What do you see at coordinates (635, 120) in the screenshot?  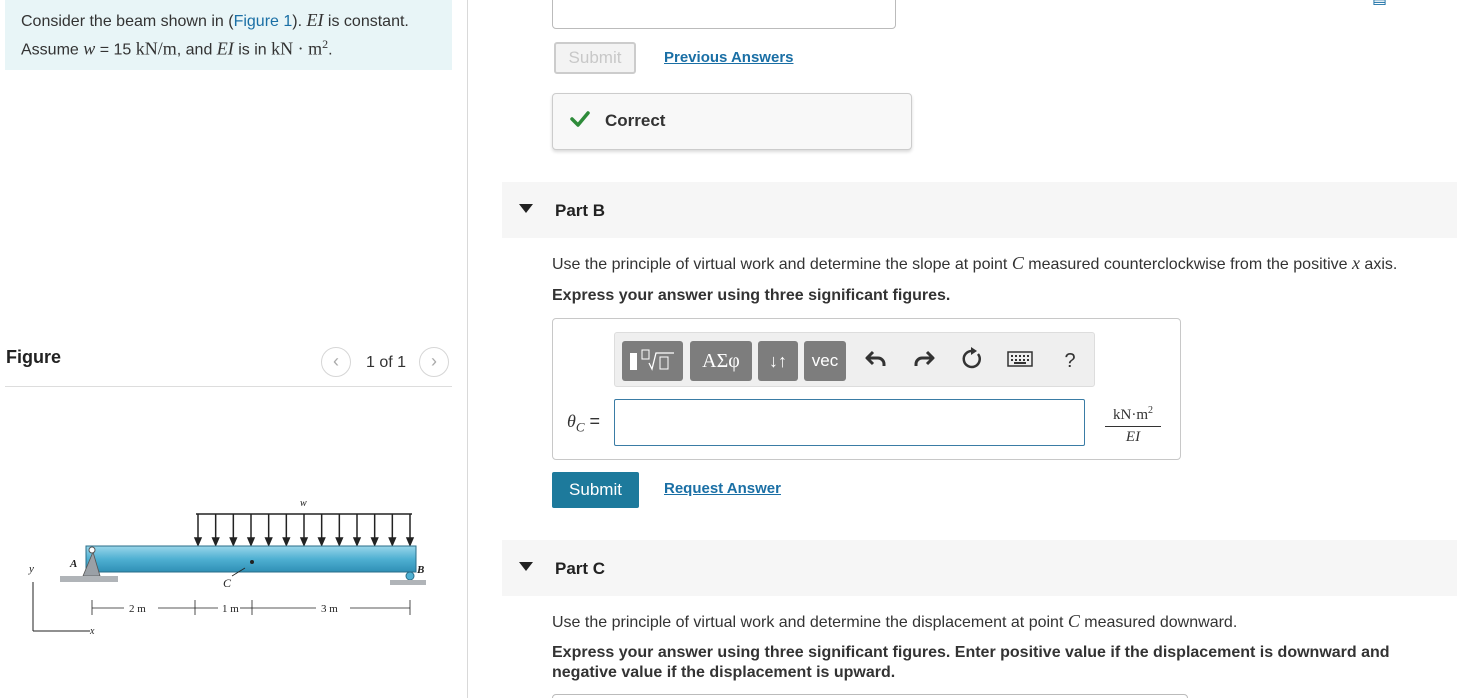 I see `correct-label: Correct` at bounding box center [635, 120].